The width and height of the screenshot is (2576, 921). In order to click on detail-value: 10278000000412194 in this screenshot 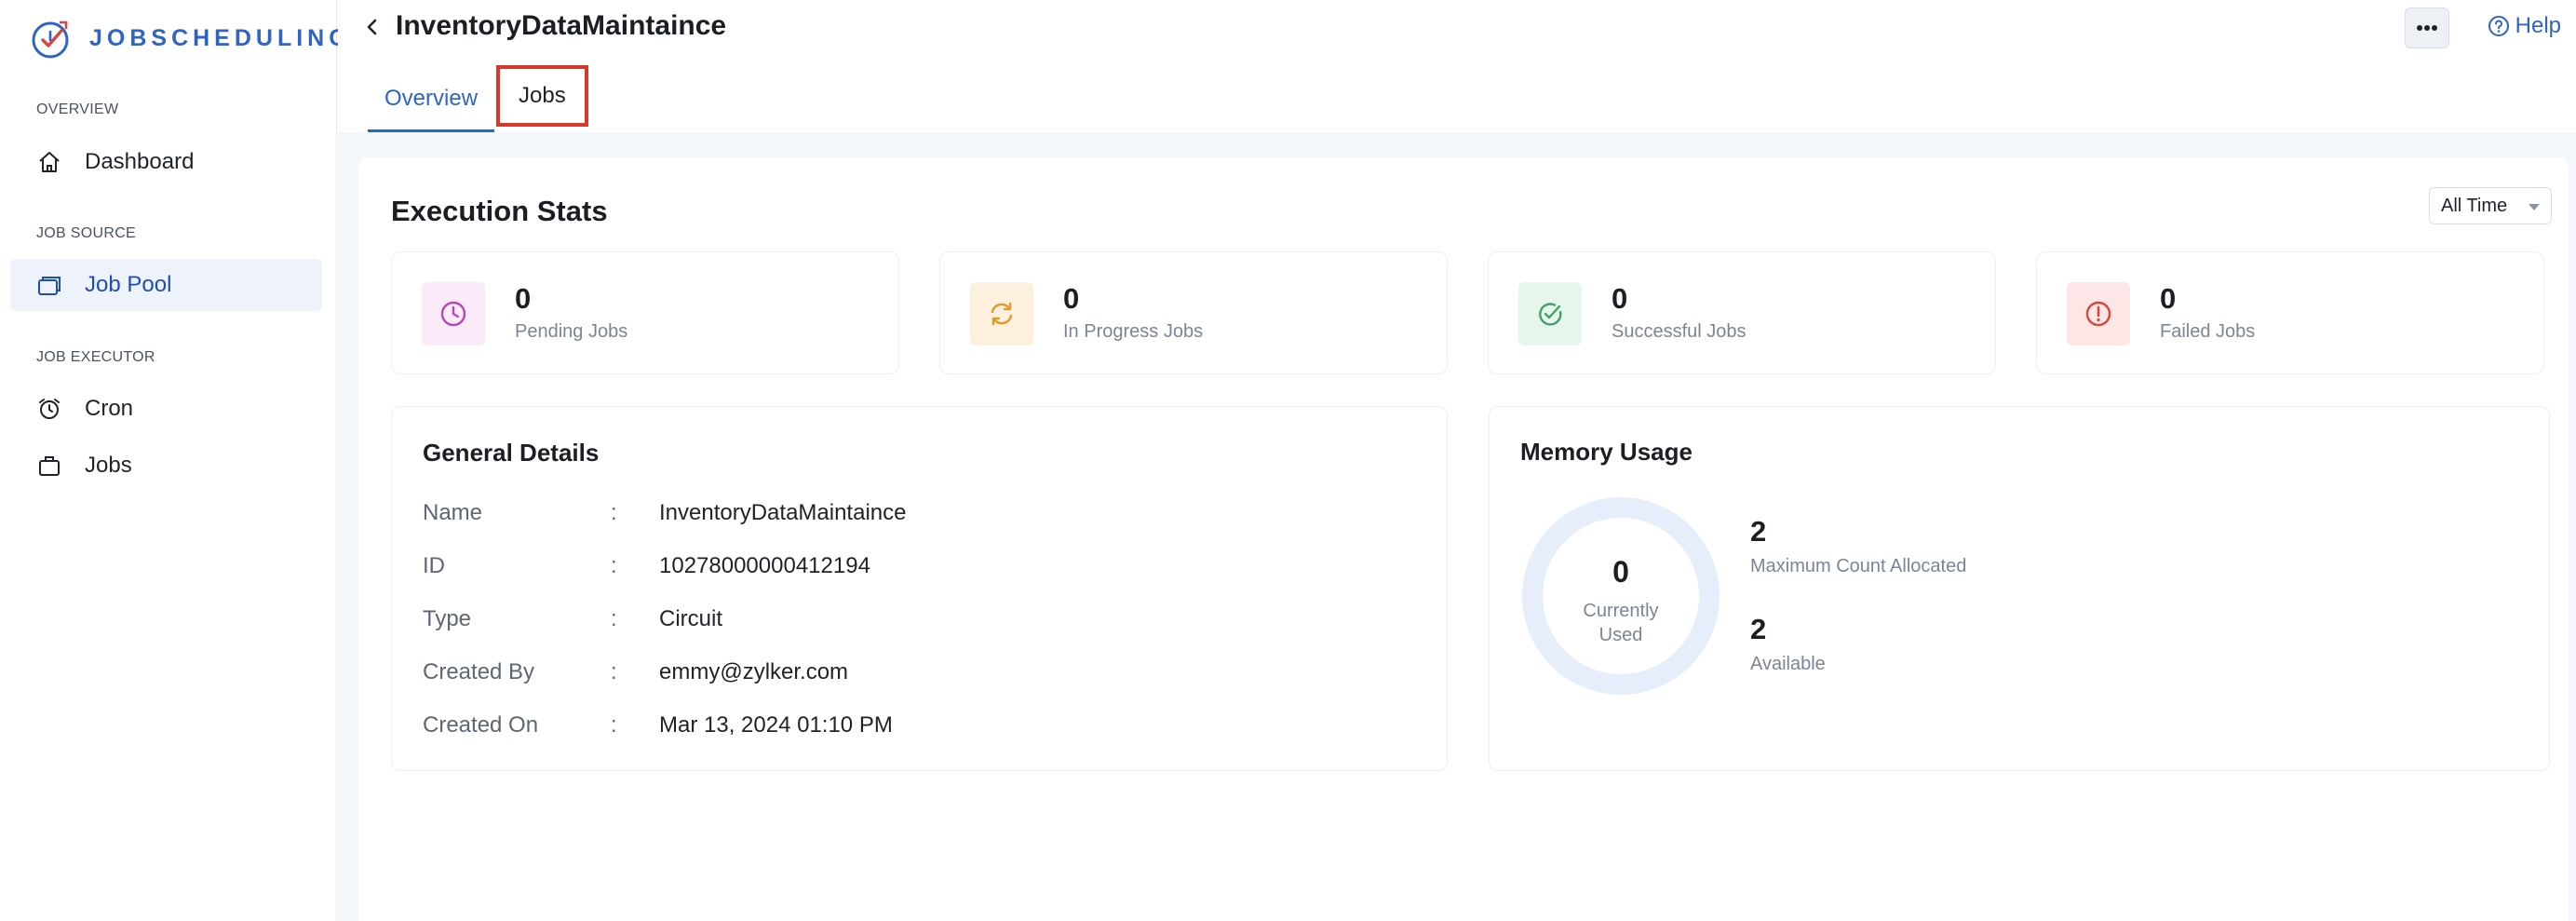, I will do `click(764, 565)`.